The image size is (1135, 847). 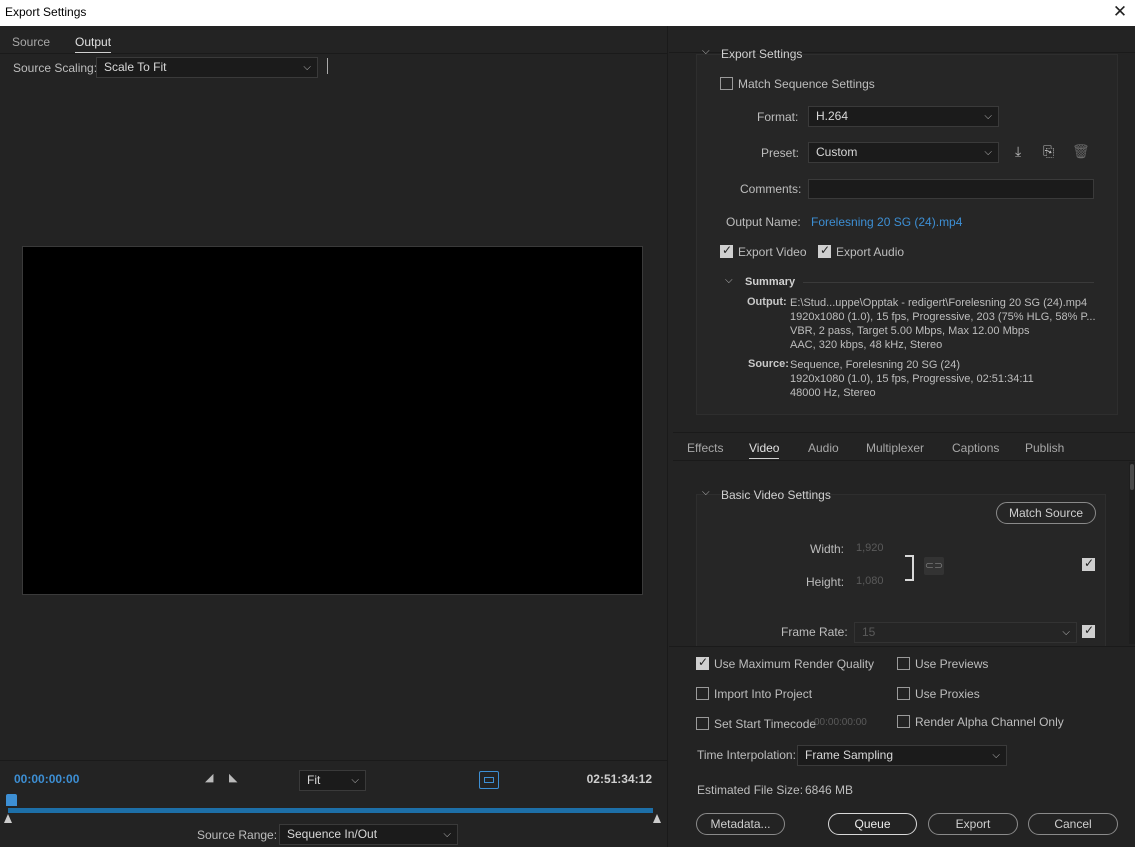 I want to click on tabs-top-rule, so click(x=904, y=432).